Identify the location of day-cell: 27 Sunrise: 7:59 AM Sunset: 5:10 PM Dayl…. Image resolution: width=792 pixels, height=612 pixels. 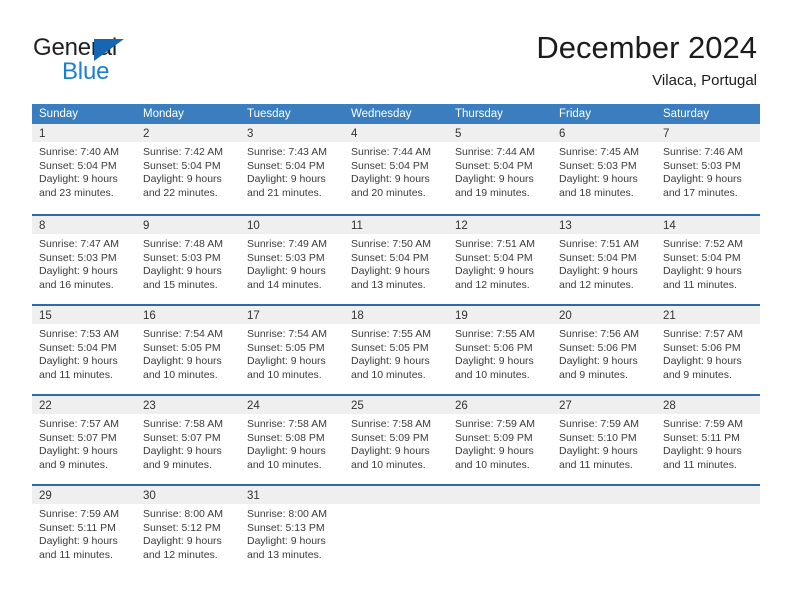
(604, 440).